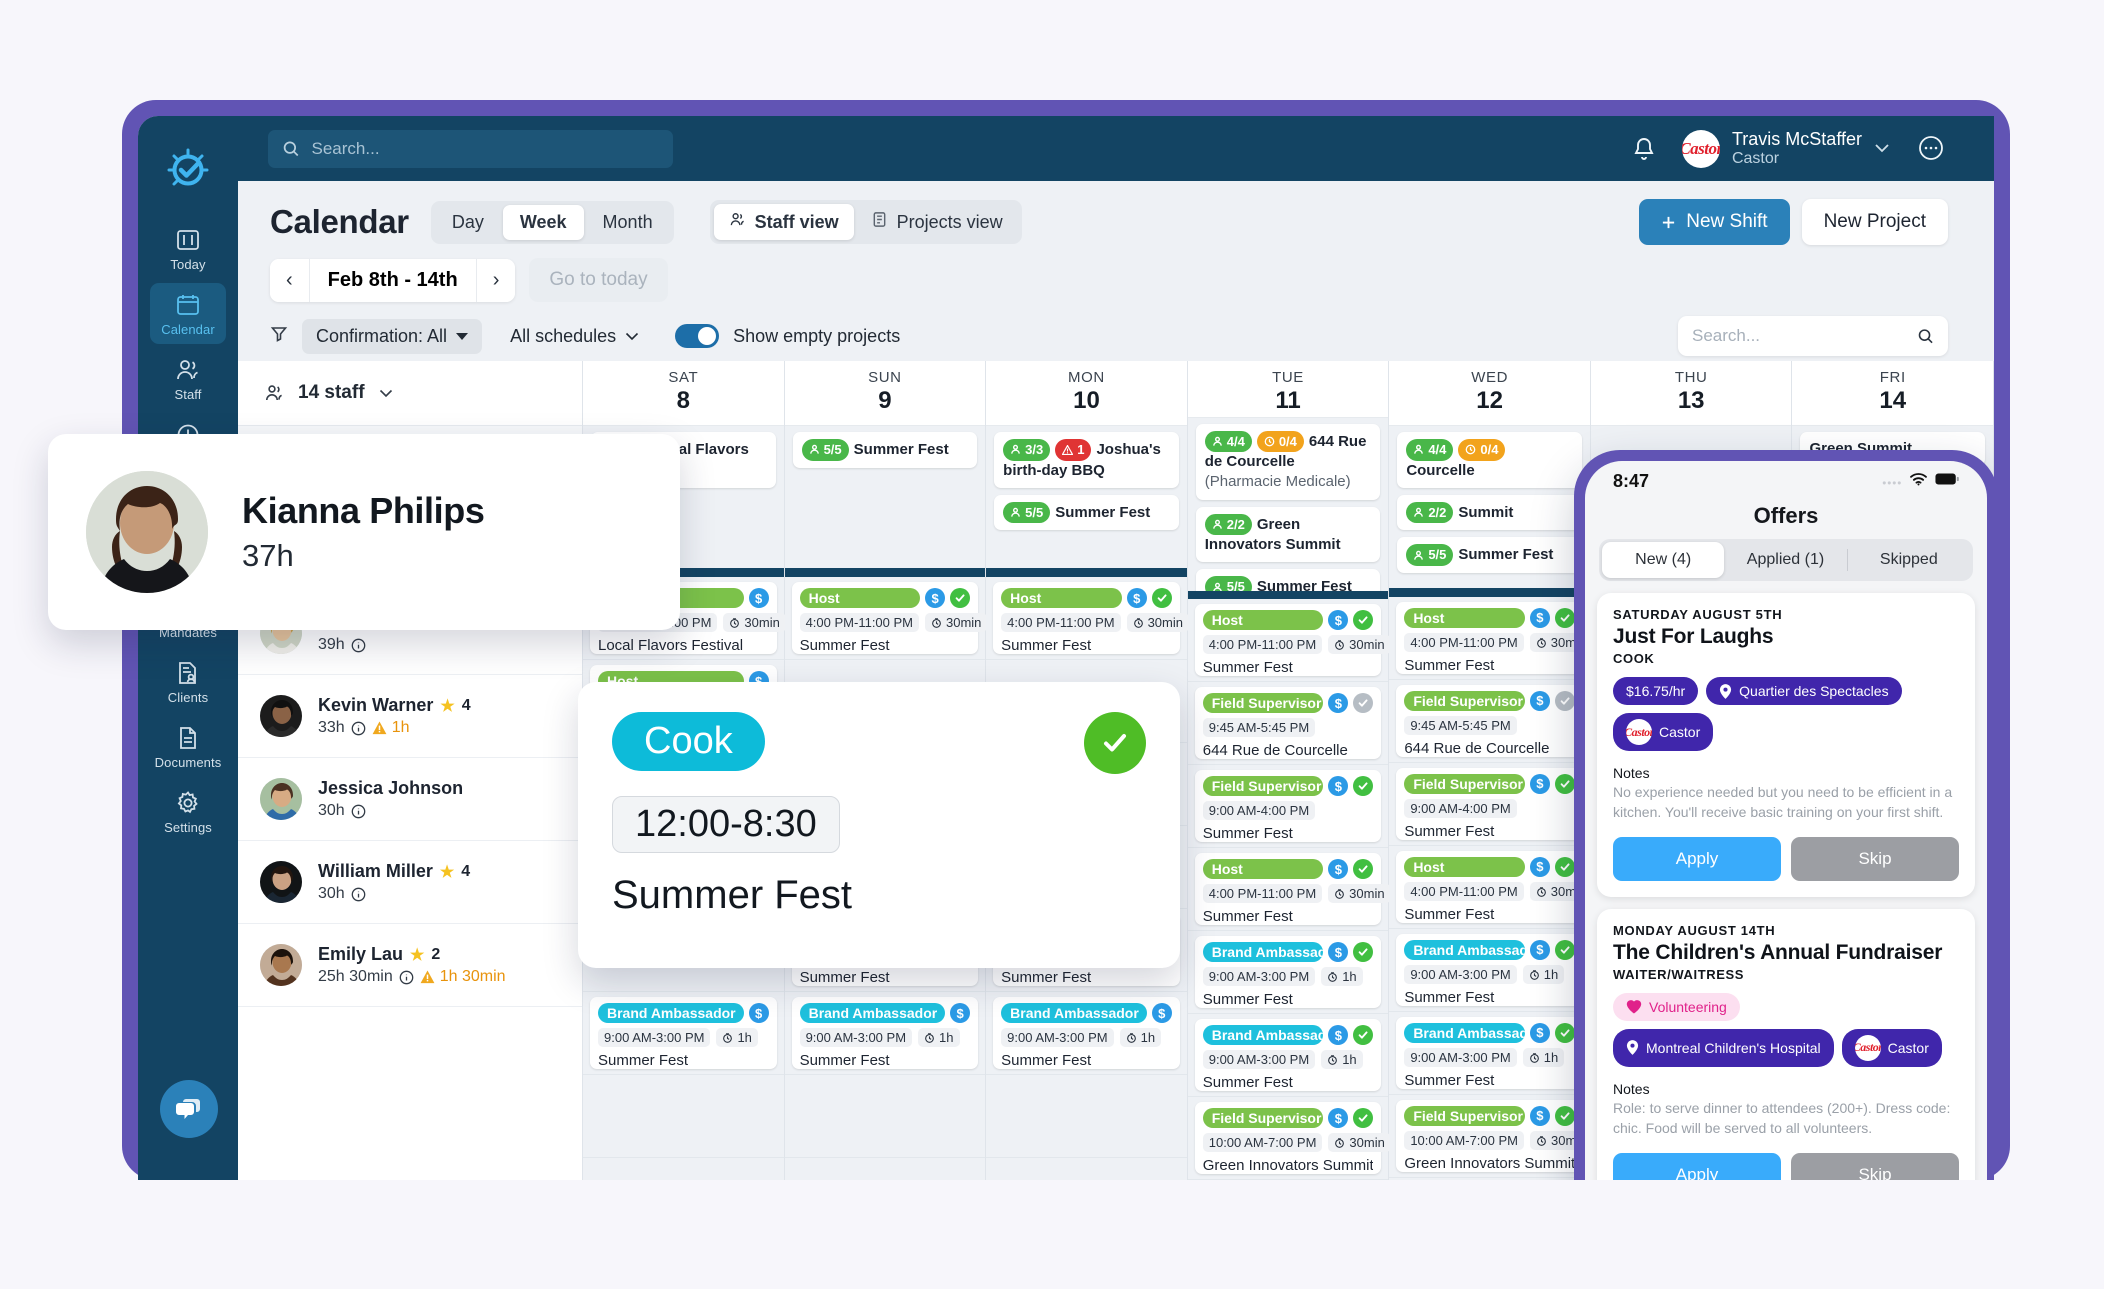 The image size is (2104, 1289). I want to click on sidebar-item-calendar: Calendar, so click(188, 313).